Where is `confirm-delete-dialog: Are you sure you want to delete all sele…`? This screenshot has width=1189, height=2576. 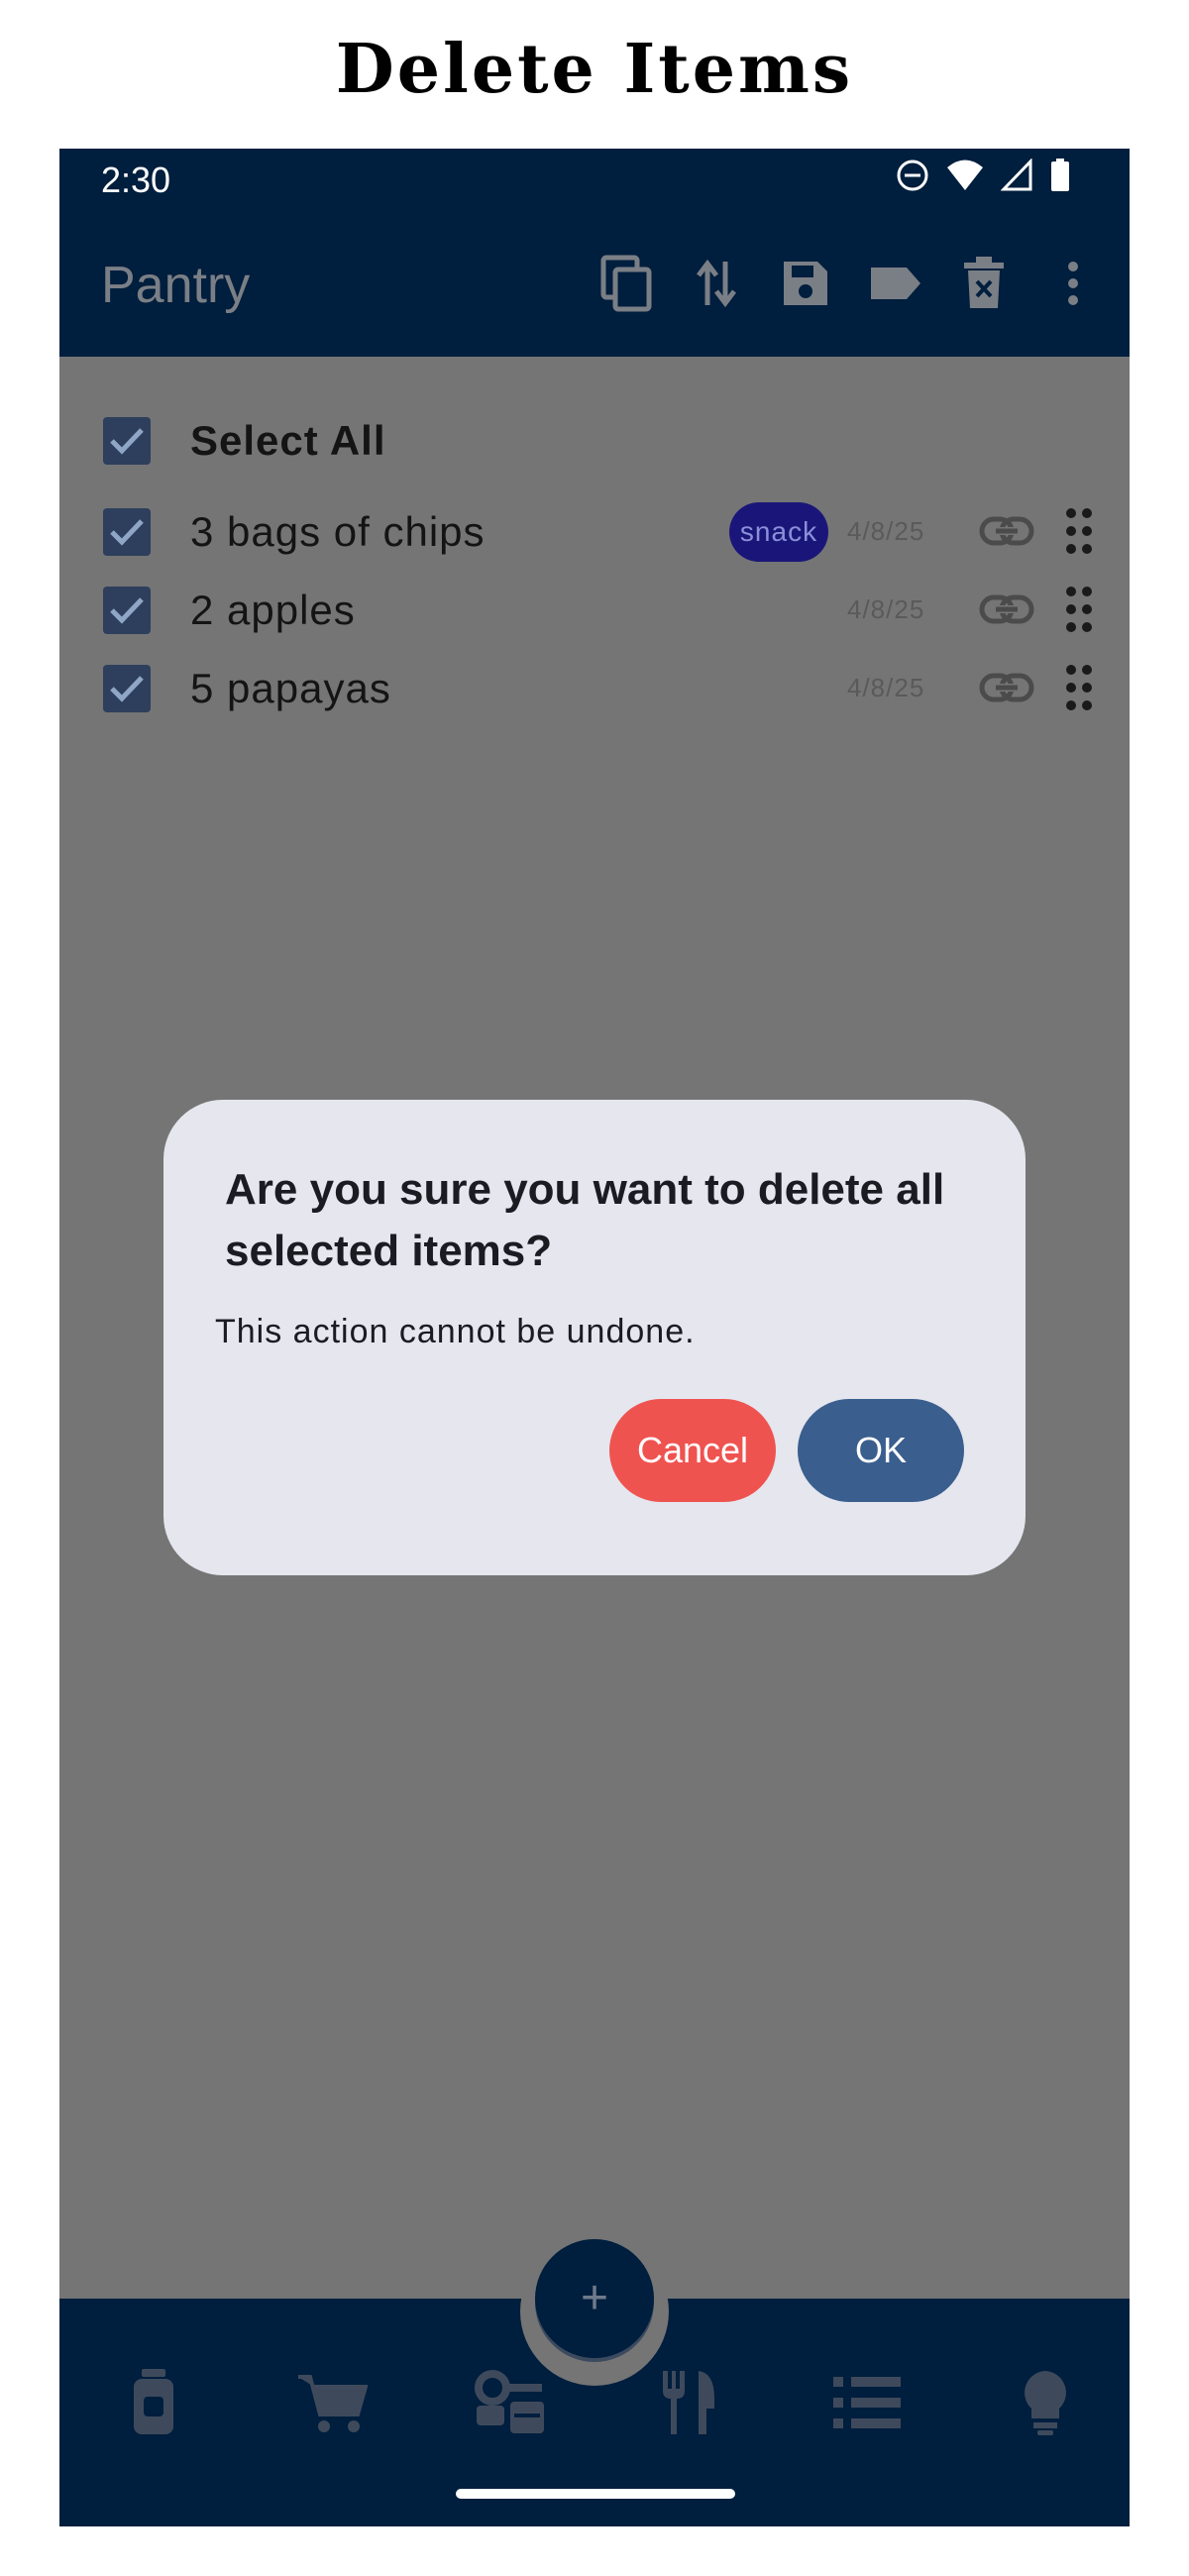 confirm-delete-dialog: Are you sure you want to delete all sele… is located at coordinates (594, 1338).